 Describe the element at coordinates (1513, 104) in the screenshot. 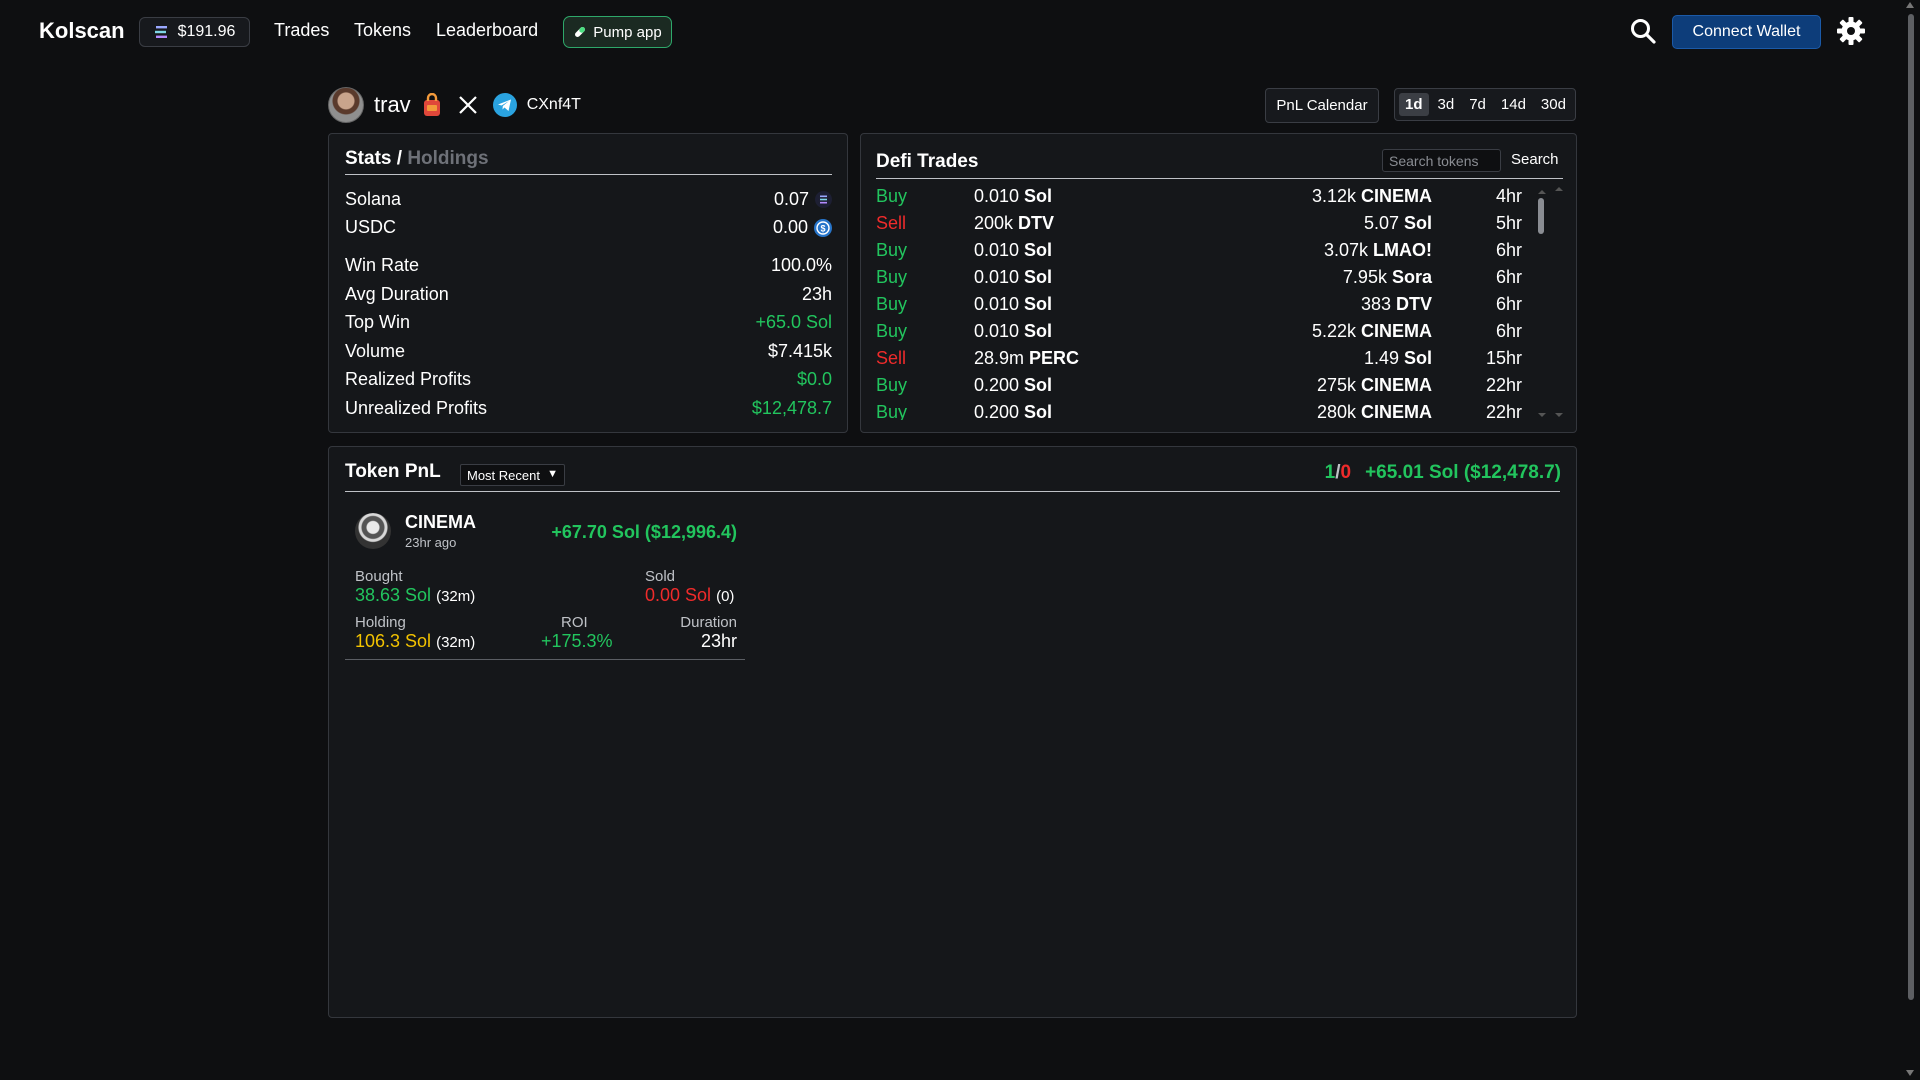

I see `range-14d: 14d` at that location.